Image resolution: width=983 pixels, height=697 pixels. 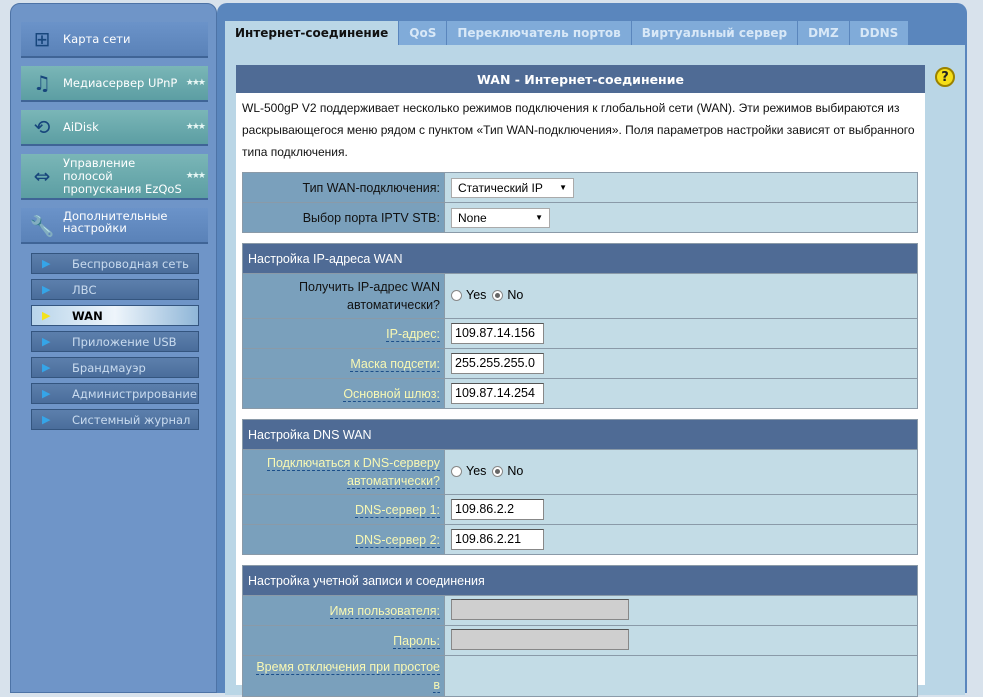 I want to click on tools-icon: 🔧, so click(x=42, y=226).